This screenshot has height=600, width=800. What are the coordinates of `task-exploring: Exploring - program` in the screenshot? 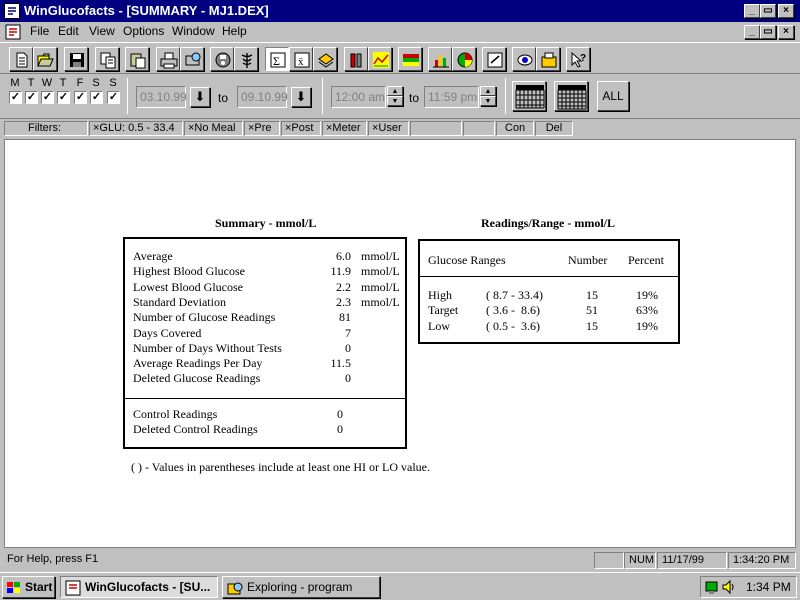 It's located at (301, 587).